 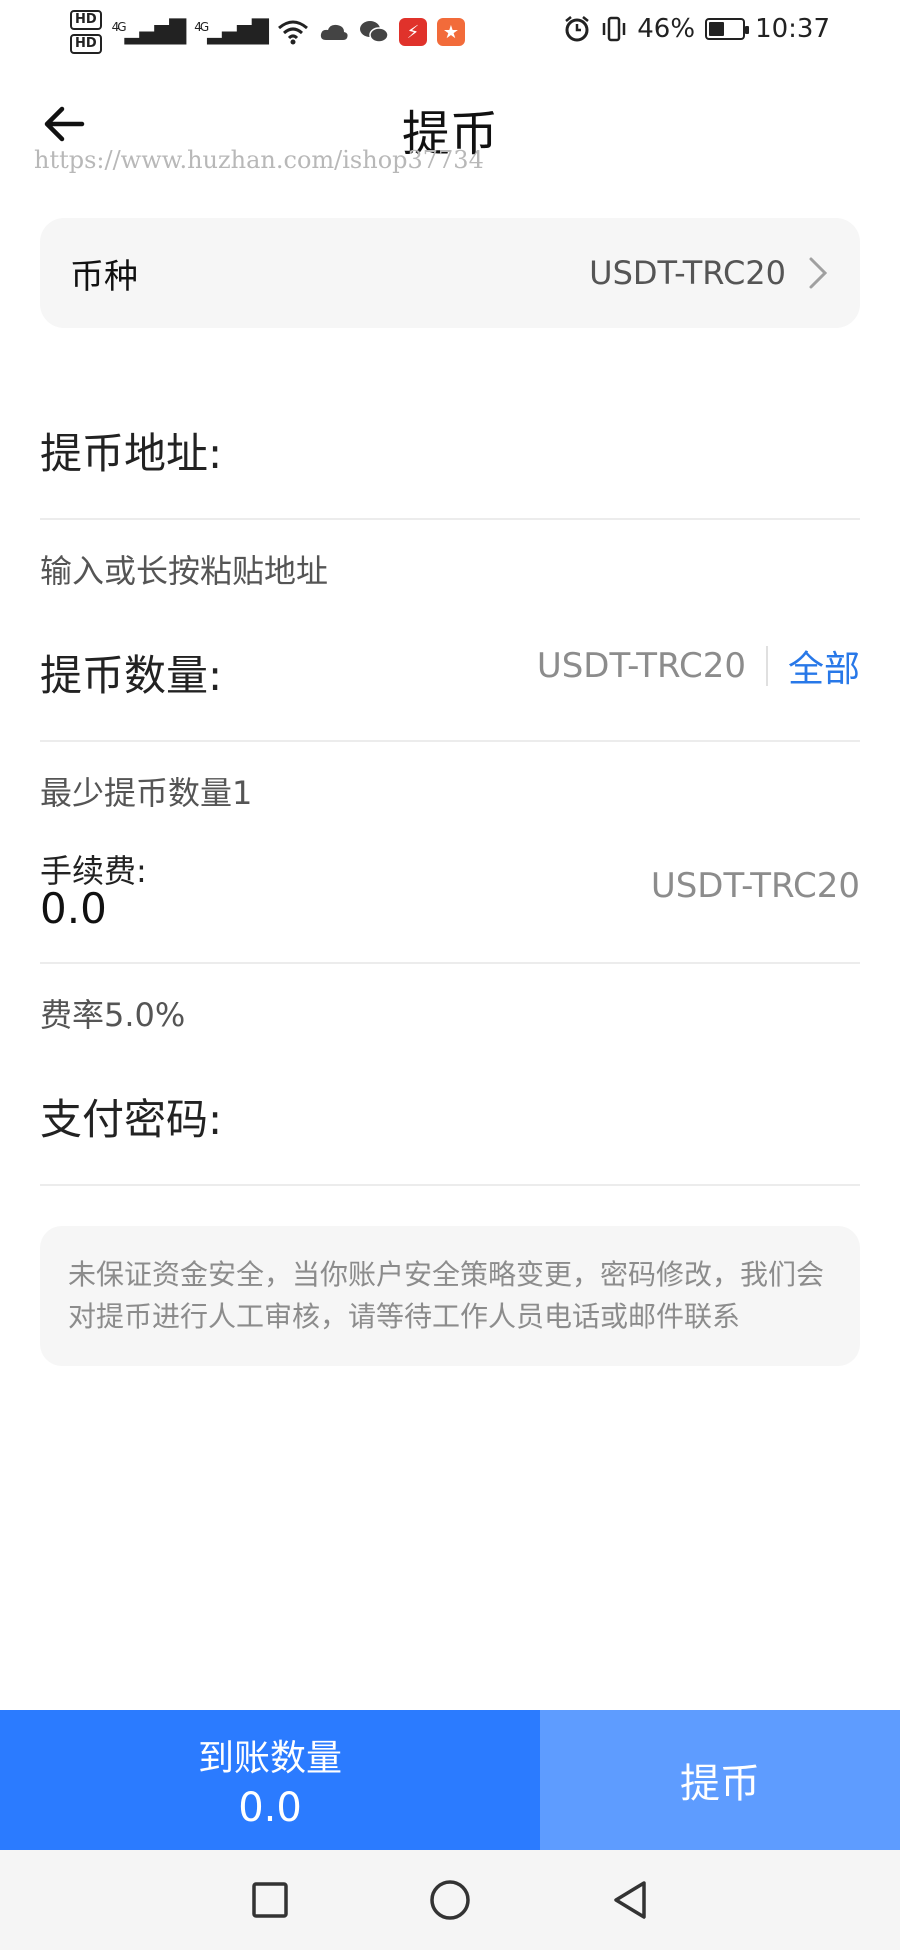 I want to click on system-back-button, so click(x=630, y=1900).